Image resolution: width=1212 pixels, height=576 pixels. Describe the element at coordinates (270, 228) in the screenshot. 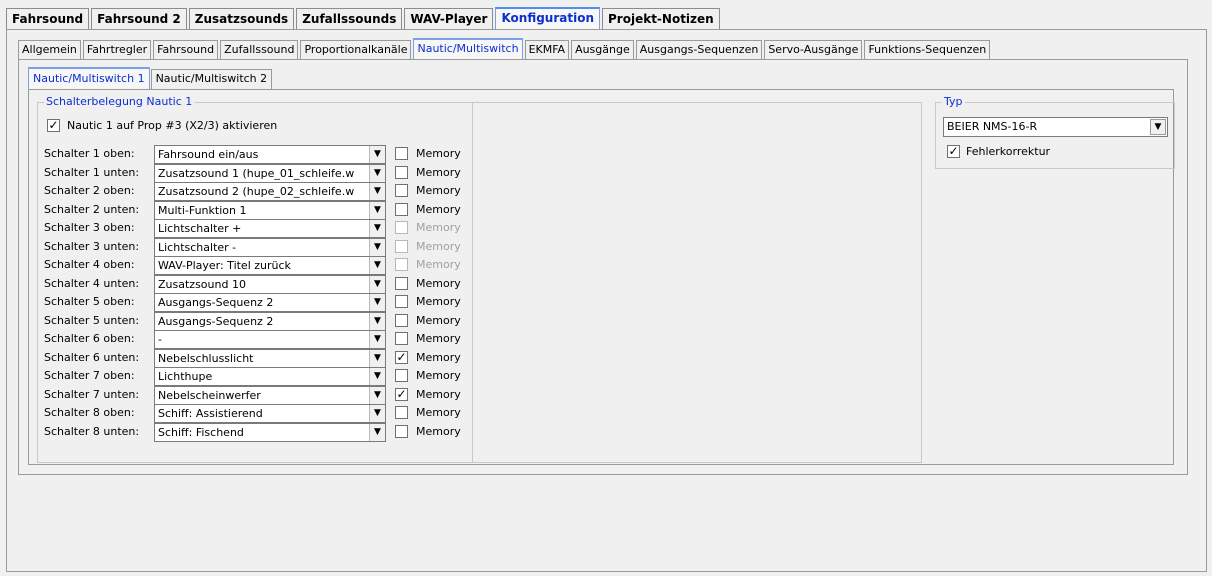

I see `switch-function-select: Lichtschalter + ▼` at that location.